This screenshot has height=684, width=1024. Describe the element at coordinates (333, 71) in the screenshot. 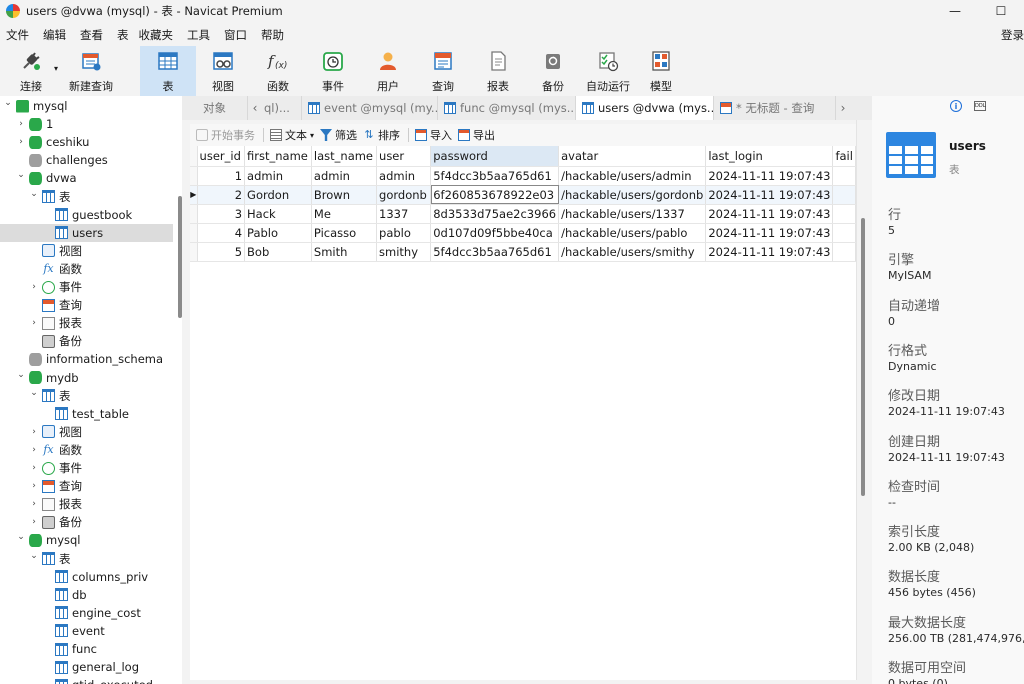

I see `toolbar-event-button: 事件` at that location.